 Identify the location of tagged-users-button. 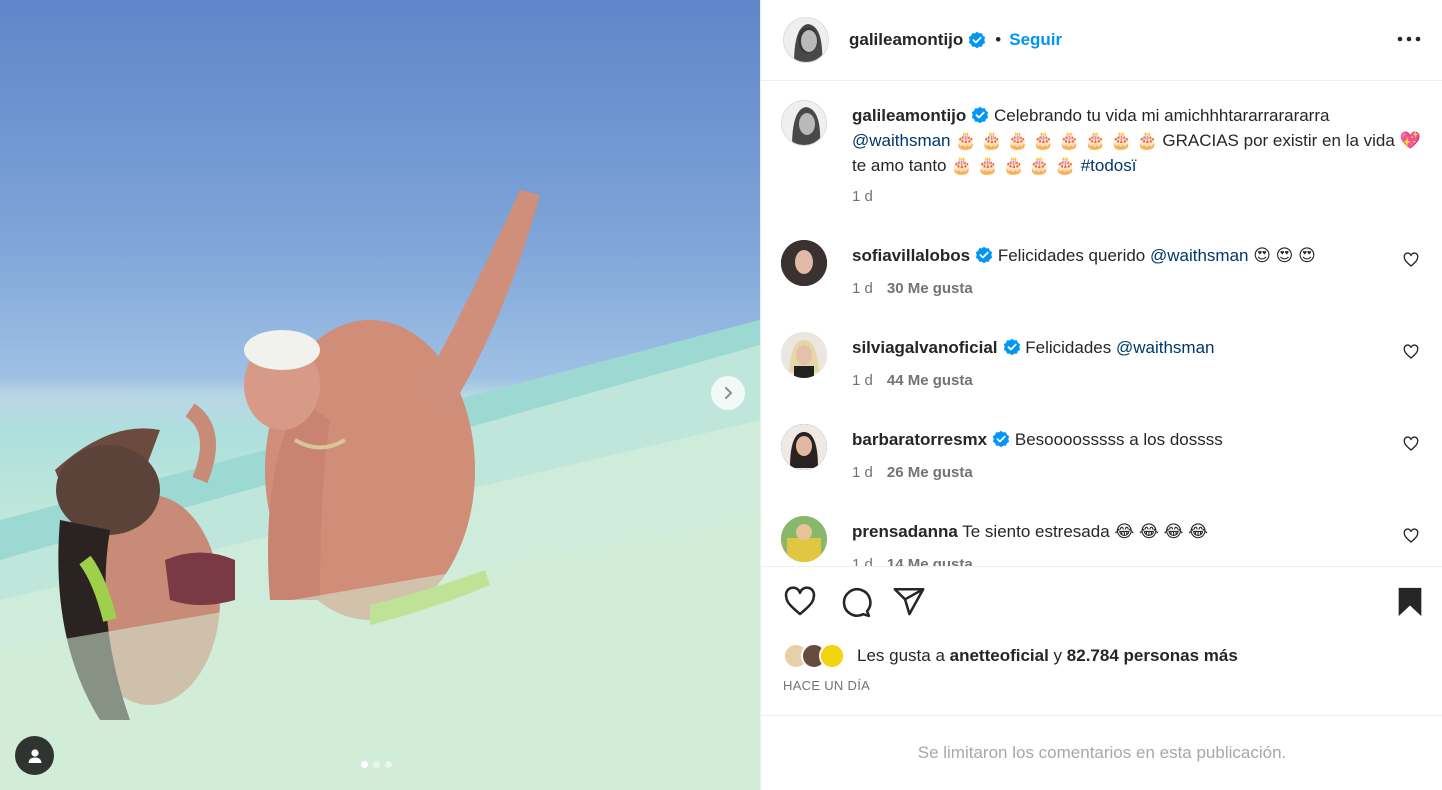
(34, 755).